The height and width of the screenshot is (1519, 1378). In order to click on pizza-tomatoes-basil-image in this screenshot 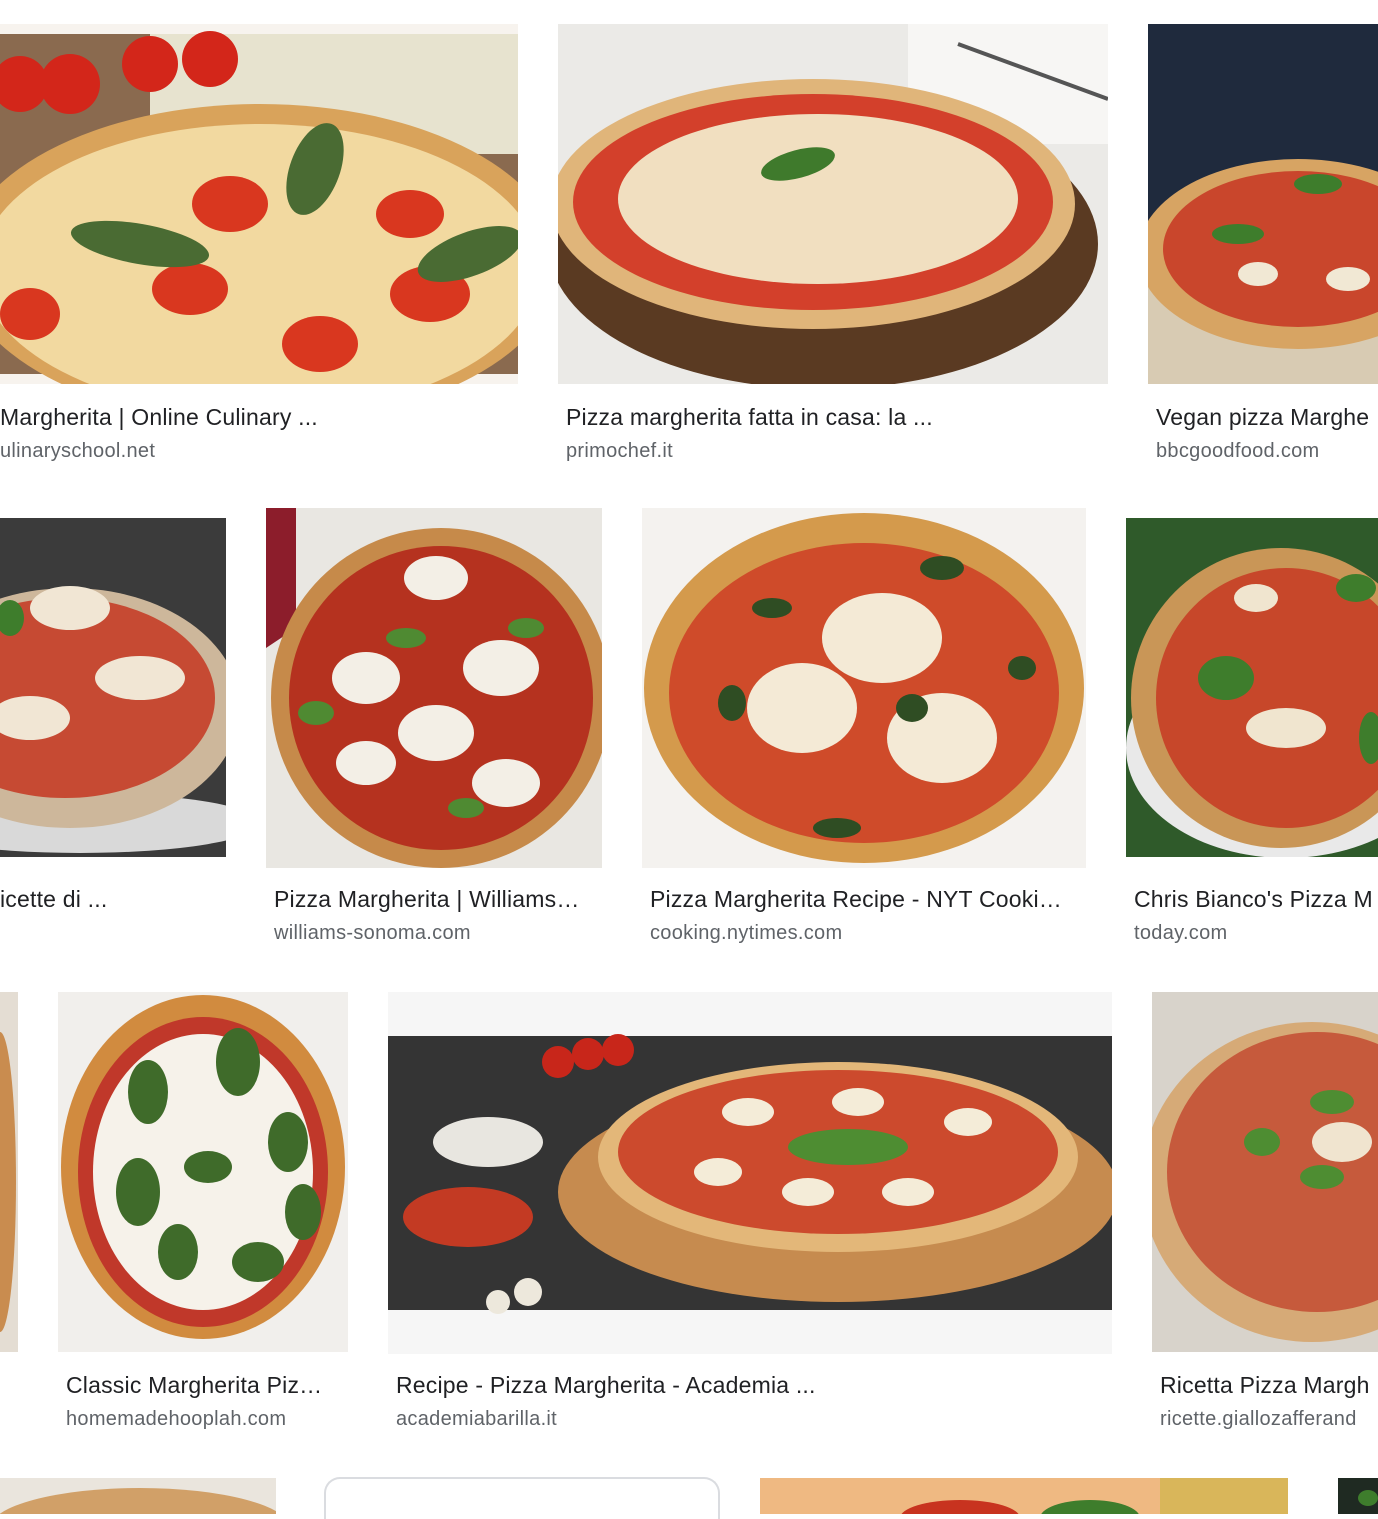, I will do `click(259, 207)`.